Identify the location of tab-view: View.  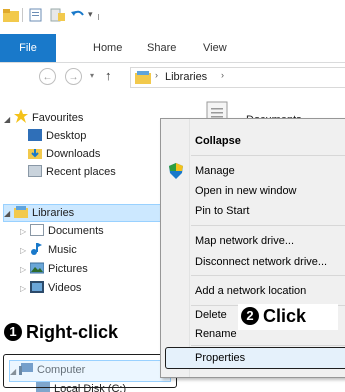
(215, 48).